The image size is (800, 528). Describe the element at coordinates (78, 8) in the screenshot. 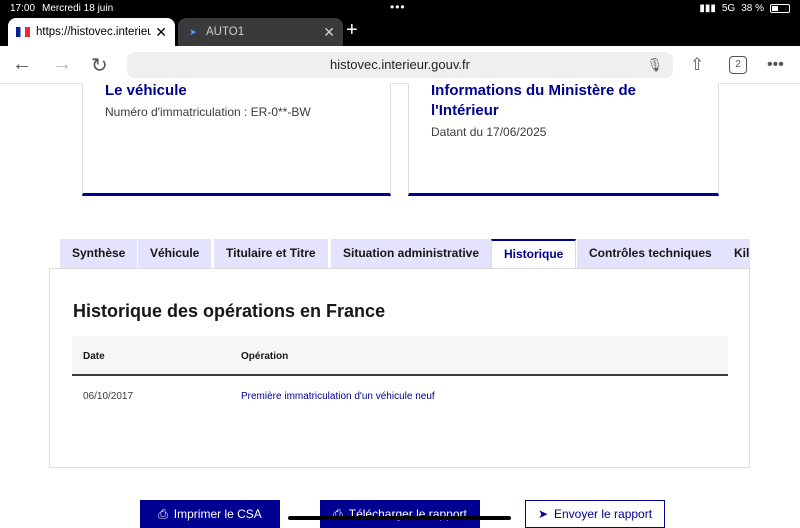

I see `status-date: Mercredi 18 juin` at that location.